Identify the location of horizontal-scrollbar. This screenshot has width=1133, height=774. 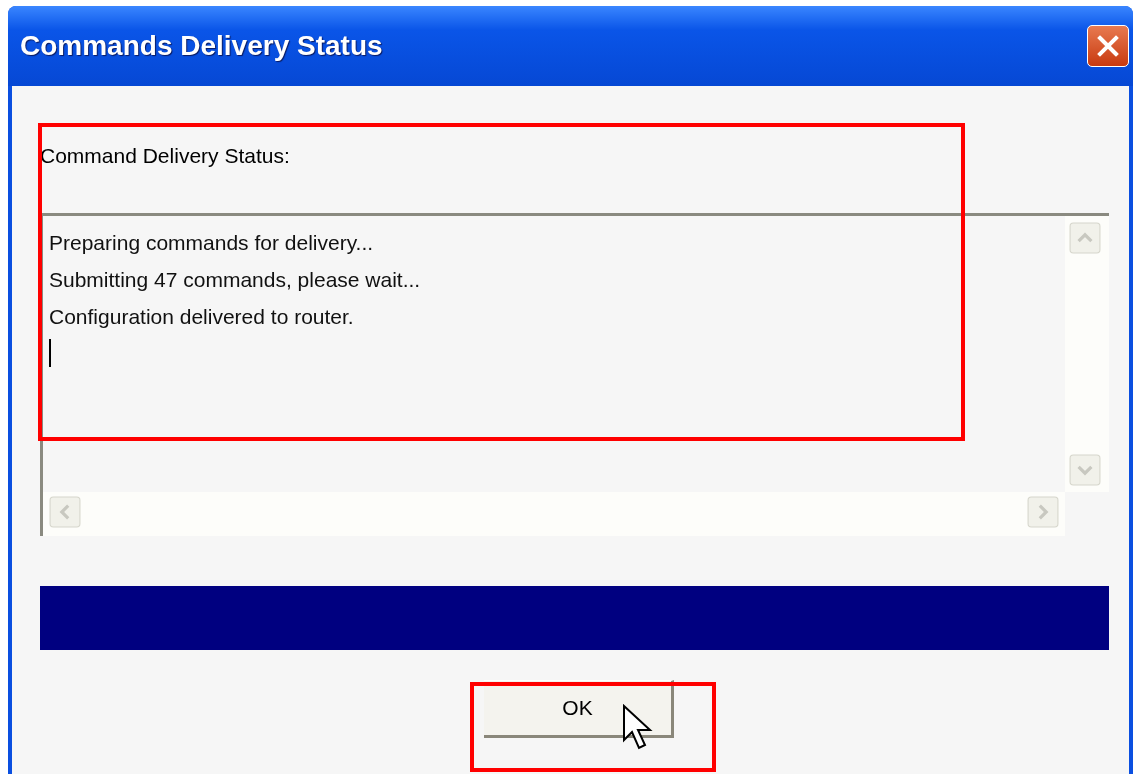
(554, 514).